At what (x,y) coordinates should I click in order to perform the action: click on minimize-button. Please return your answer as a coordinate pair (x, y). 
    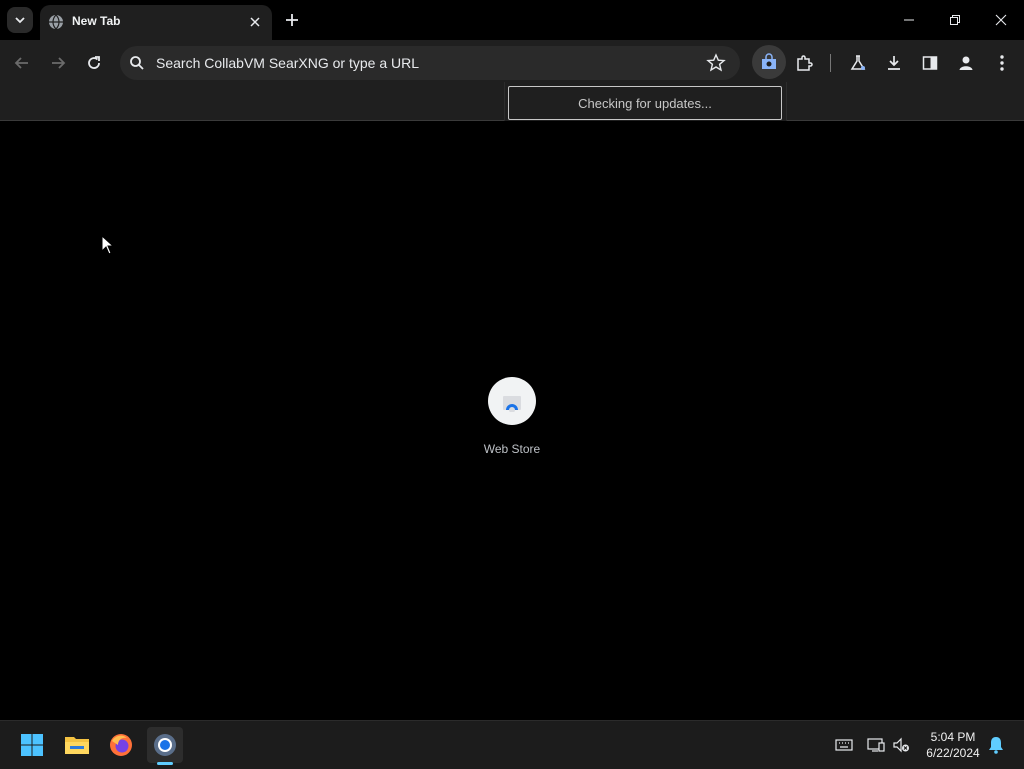
    Looking at the image, I should click on (909, 20).